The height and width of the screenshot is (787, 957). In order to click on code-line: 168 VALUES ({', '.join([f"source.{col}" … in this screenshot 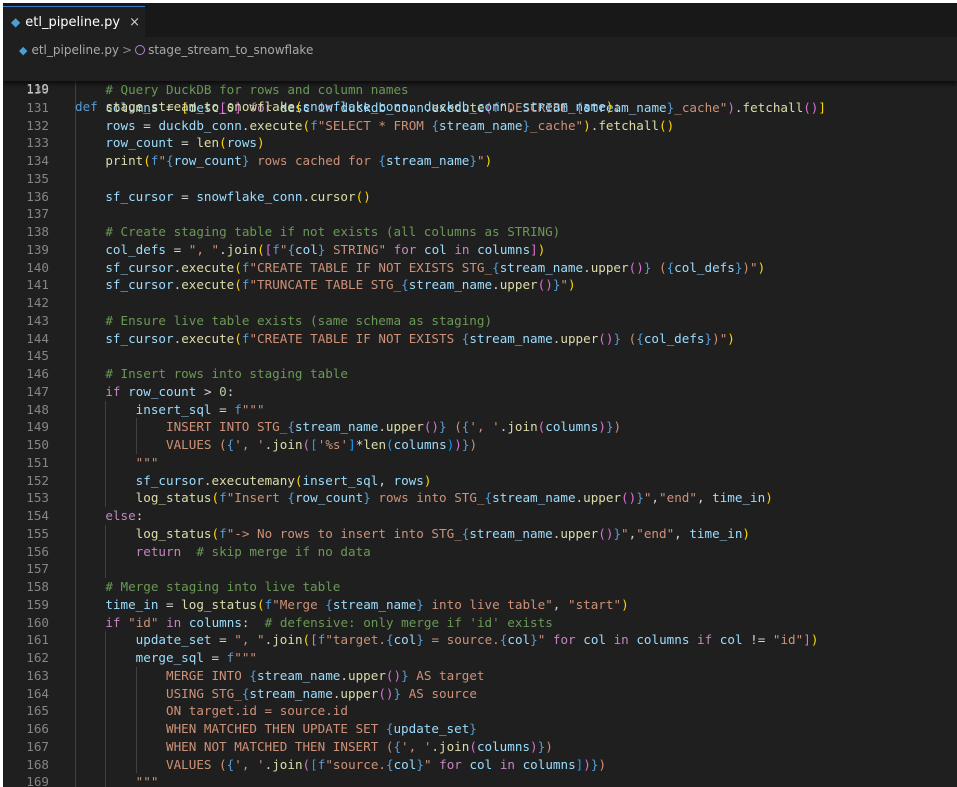, I will do `click(480, 765)`.